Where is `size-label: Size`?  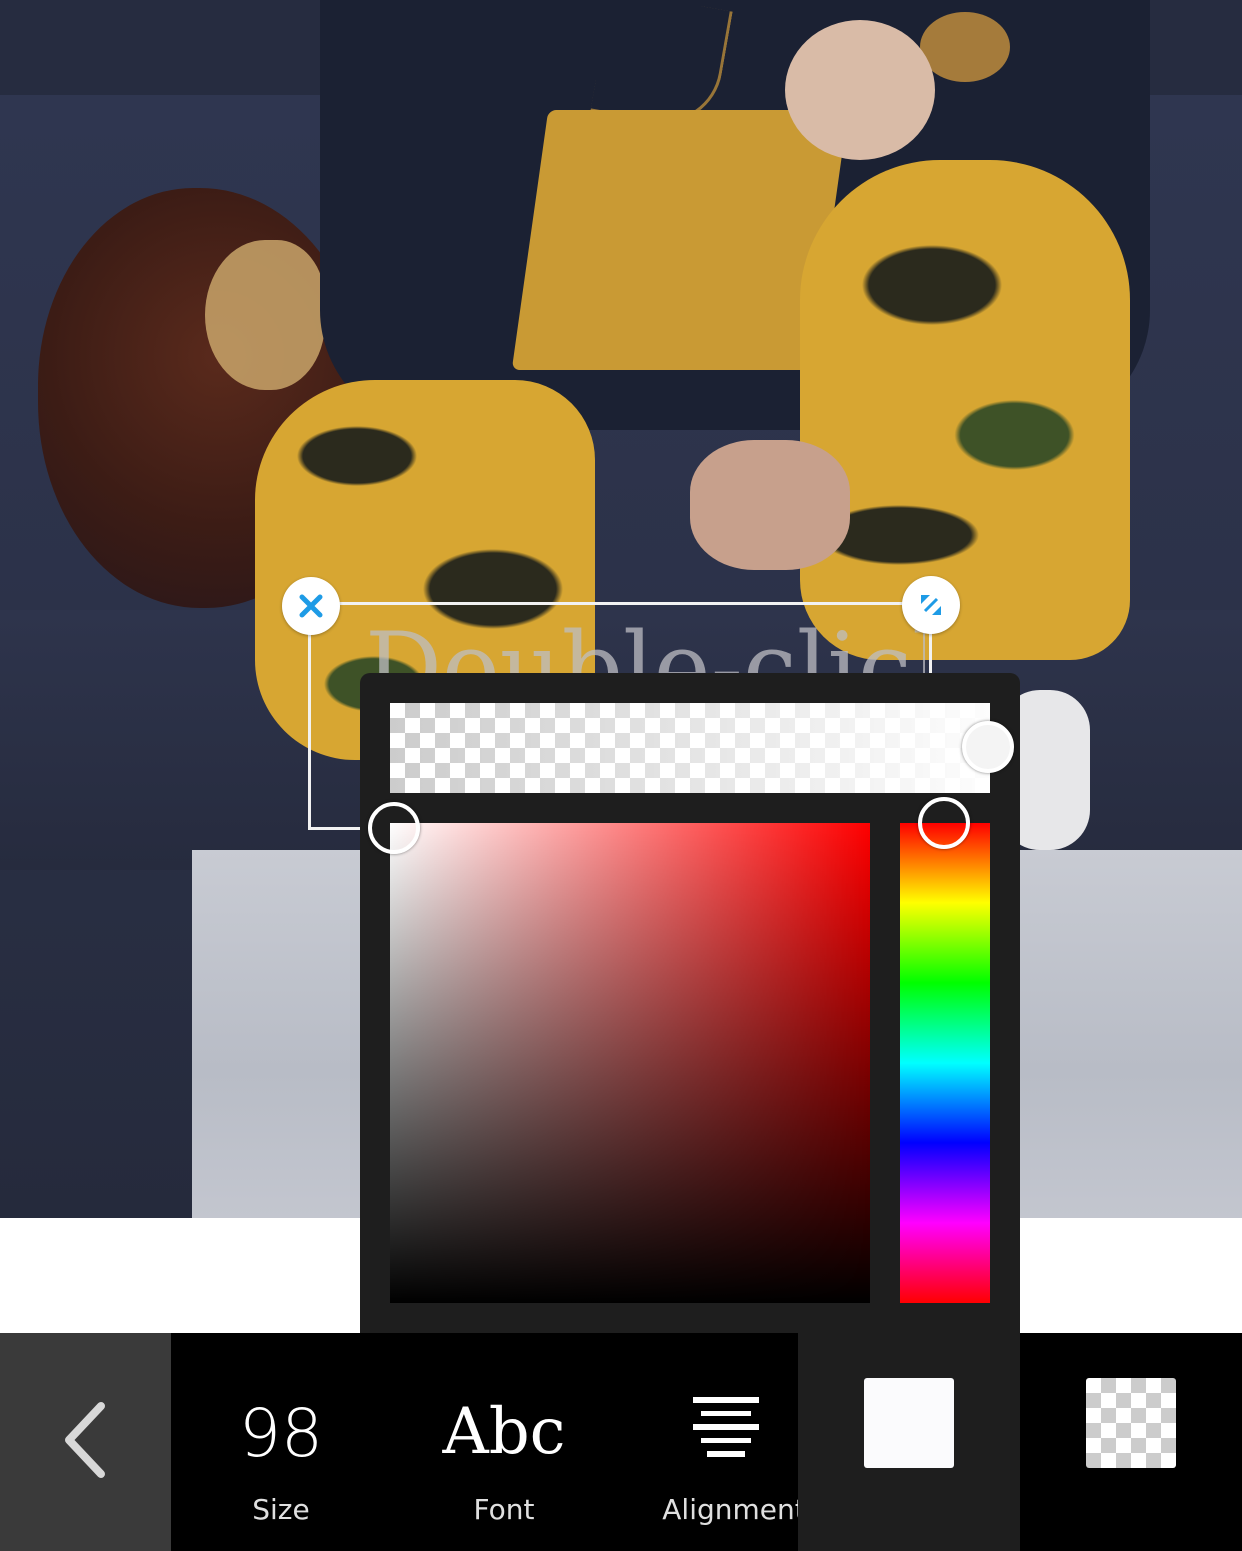
size-label: Size is located at coordinates (281, 1509).